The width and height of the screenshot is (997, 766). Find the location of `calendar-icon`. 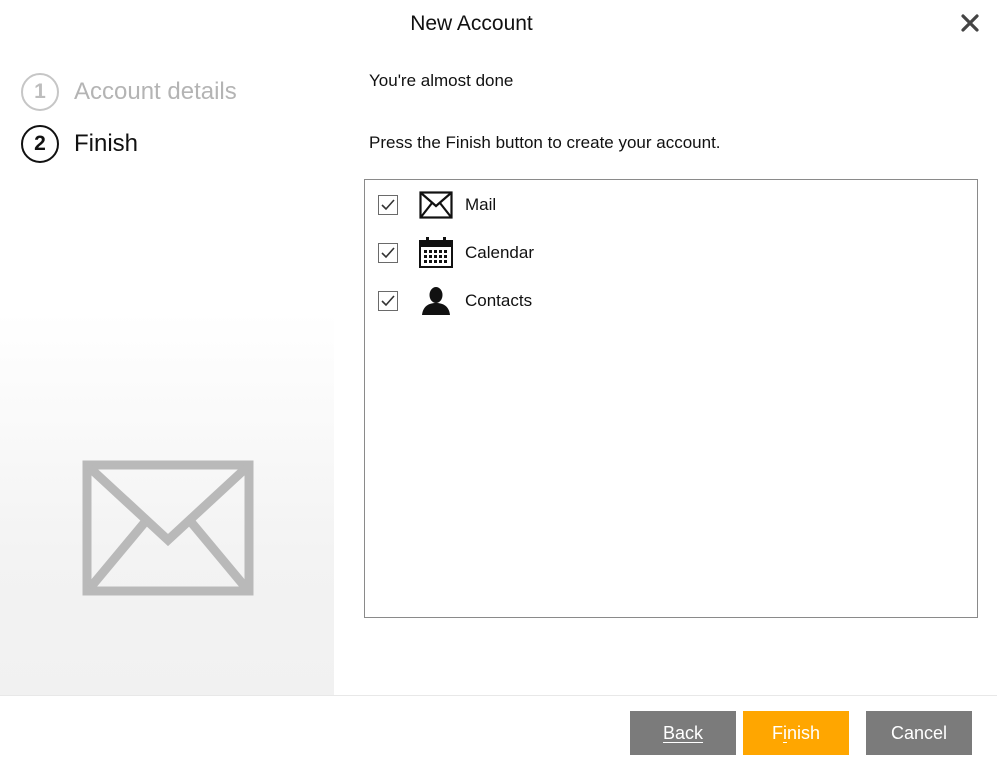

calendar-icon is located at coordinates (436, 252).